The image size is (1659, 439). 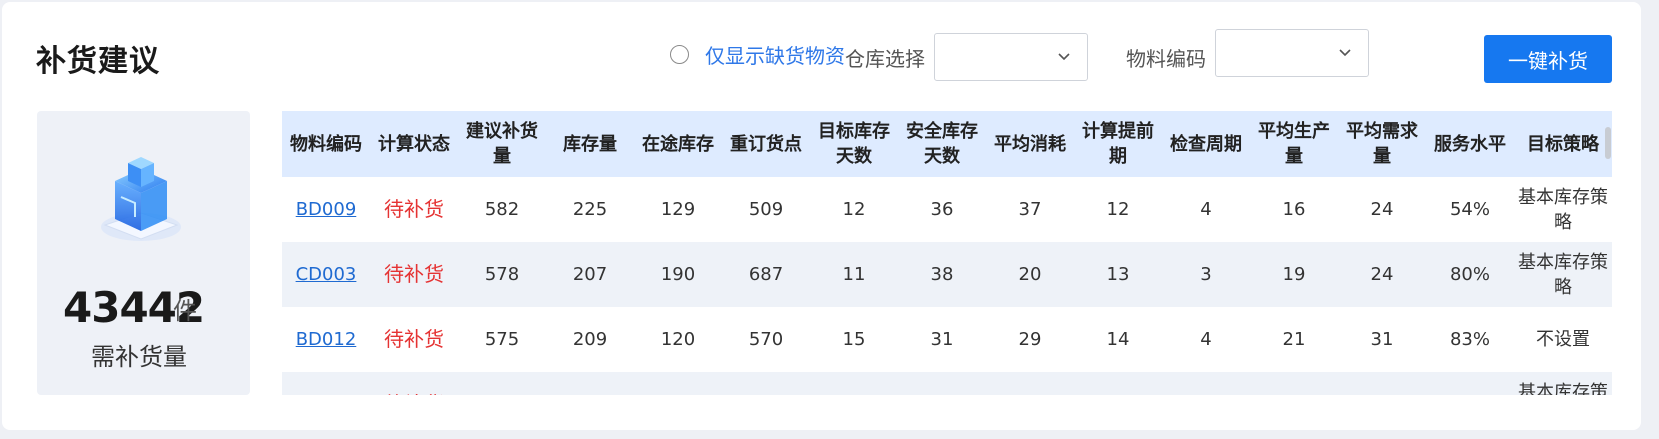 I want to click on table-cell: 16, so click(x=1294, y=209).